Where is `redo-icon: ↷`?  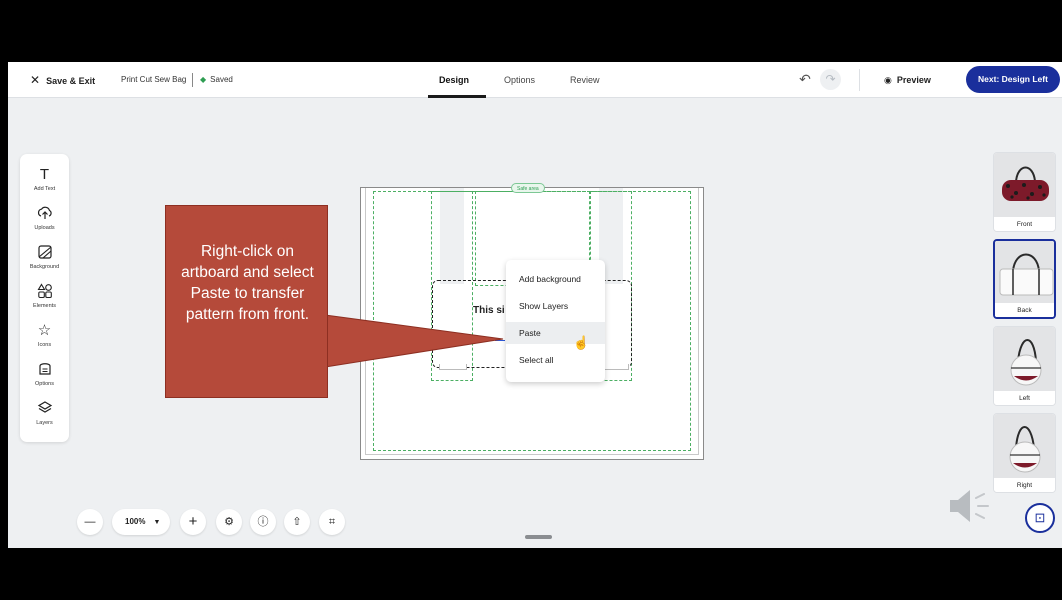
redo-icon: ↷ is located at coordinates (830, 79).